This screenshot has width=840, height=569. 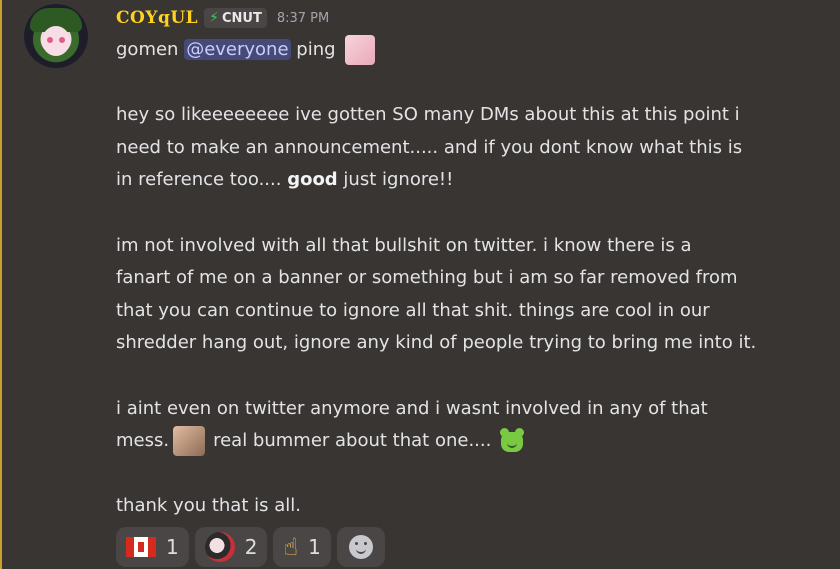 What do you see at coordinates (395, 180) in the screenshot?
I see `text-segment: just ignore!!` at bounding box center [395, 180].